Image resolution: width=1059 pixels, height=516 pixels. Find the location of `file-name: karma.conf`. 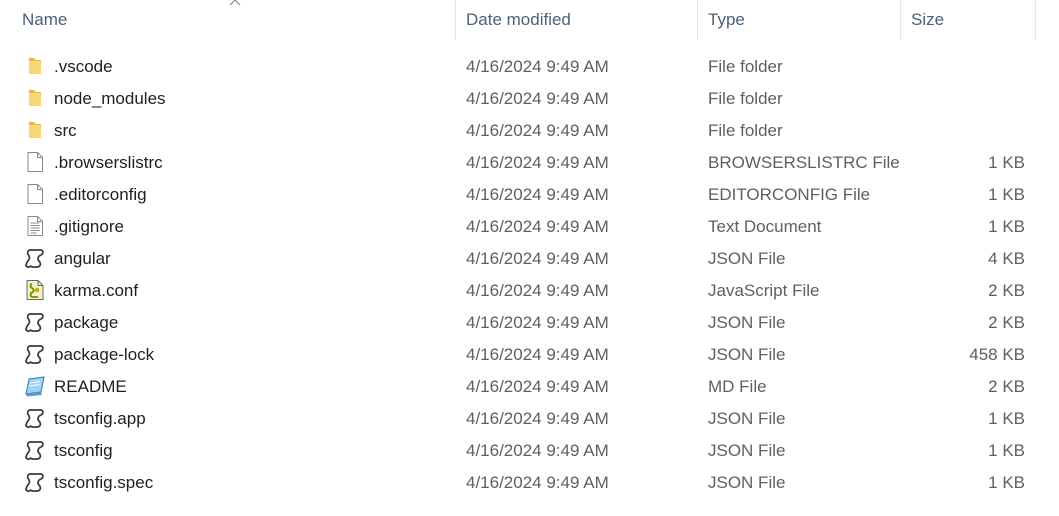

file-name: karma.conf is located at coordinates (96, 290).